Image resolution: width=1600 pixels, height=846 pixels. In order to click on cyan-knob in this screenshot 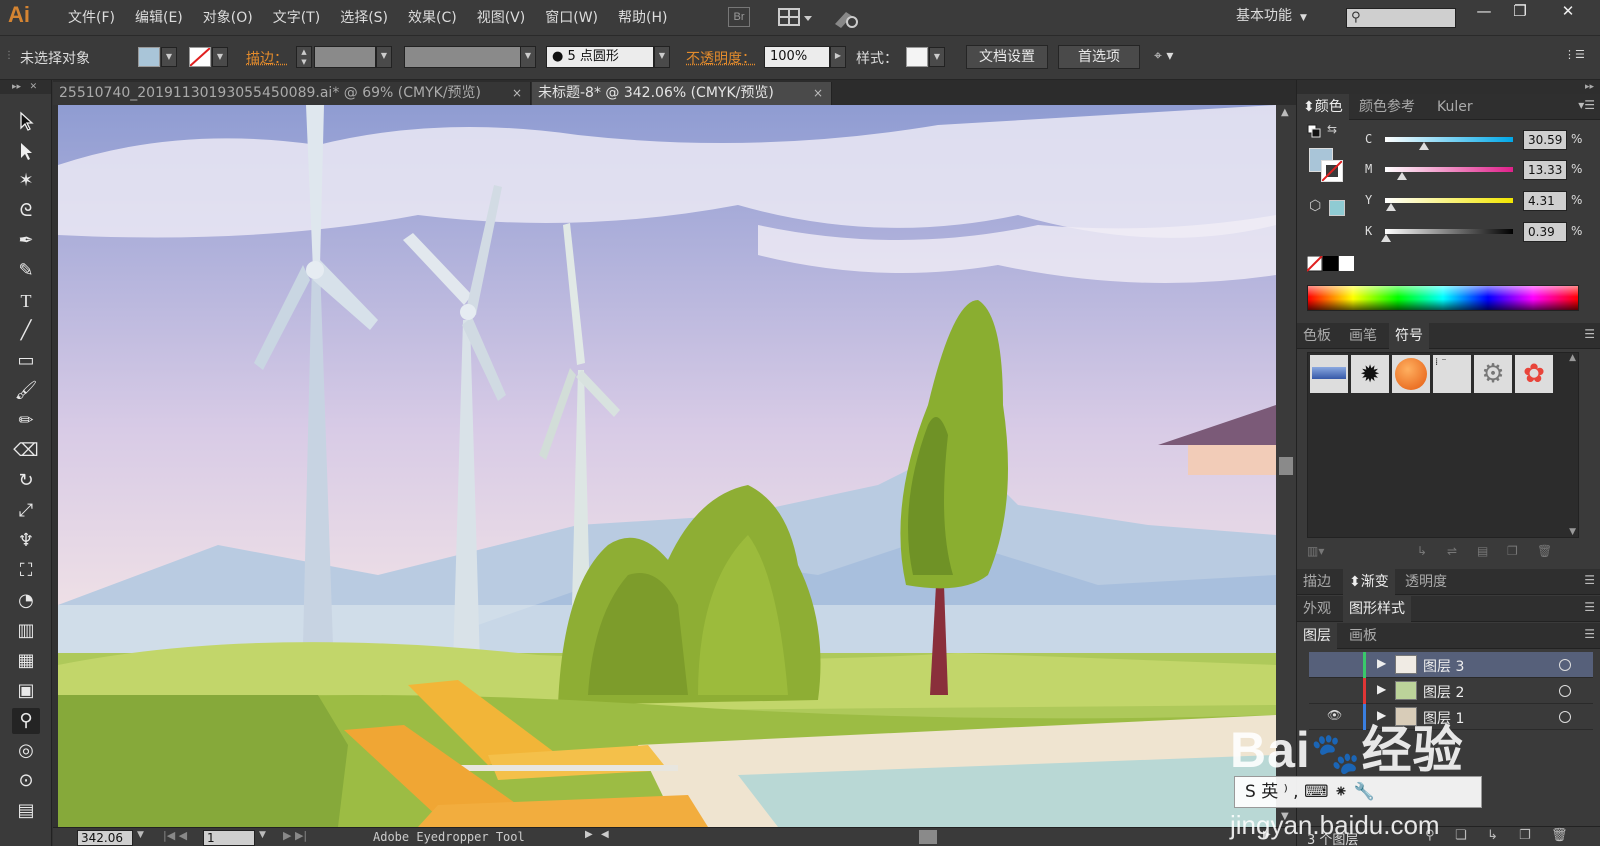, I will do `click(1424, 146)`.